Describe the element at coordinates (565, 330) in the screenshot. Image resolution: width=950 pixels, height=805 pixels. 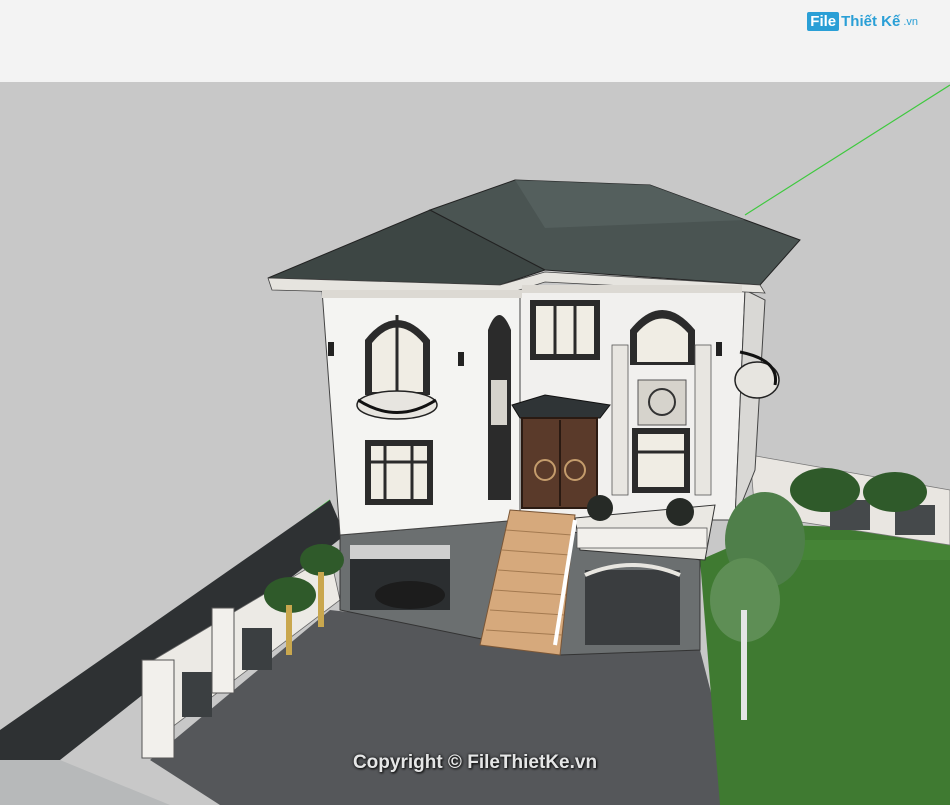
I see `window-center-upper-glass` at that location.